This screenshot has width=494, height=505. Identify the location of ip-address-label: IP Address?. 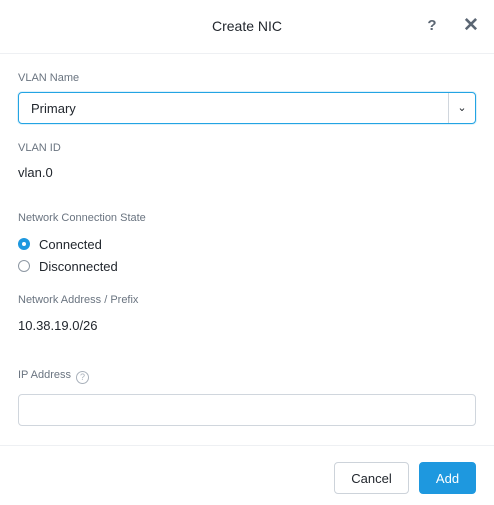
(53, 376).